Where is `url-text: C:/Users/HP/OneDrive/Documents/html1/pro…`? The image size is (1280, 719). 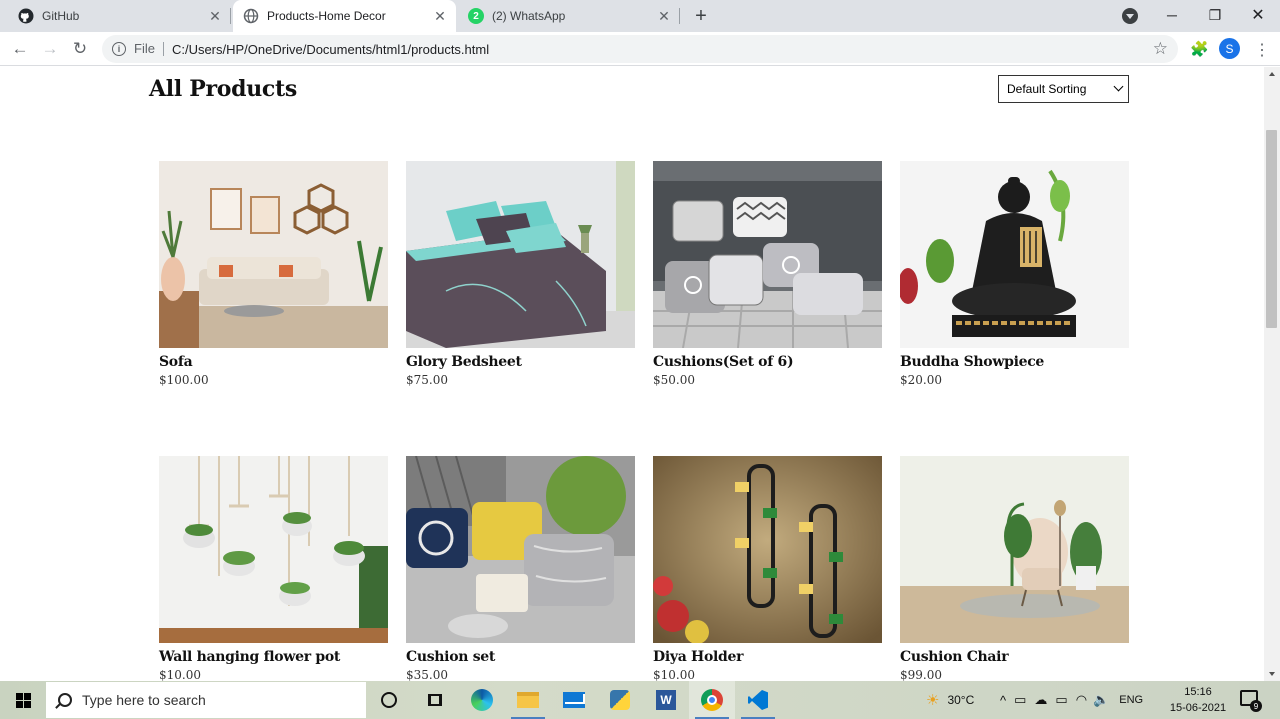
url-text: C:/Users/HP/OneDrive/Documents/html1/pro… is located at coordinates (330, 49).